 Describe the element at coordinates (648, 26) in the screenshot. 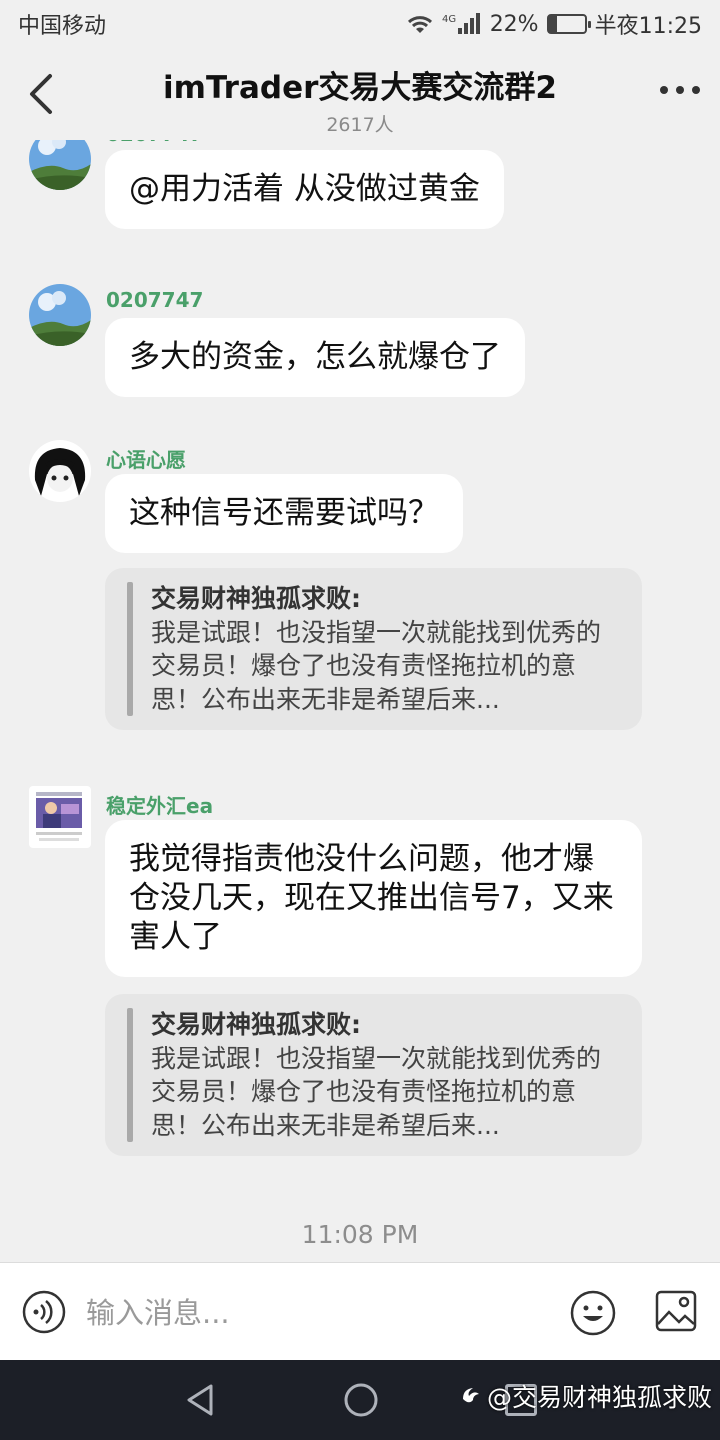

I see `clock: 半夜11:25` at that location.